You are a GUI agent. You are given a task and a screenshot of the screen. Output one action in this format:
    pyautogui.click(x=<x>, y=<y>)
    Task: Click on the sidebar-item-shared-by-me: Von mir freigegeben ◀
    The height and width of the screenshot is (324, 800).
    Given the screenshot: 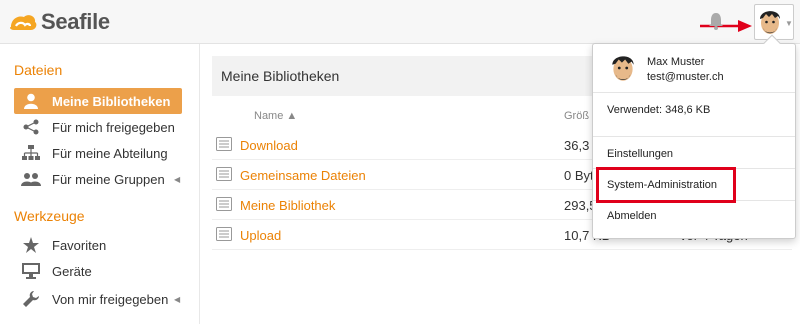 What is the action you would take?
    pyautogui.click(x=98, y=299)
    